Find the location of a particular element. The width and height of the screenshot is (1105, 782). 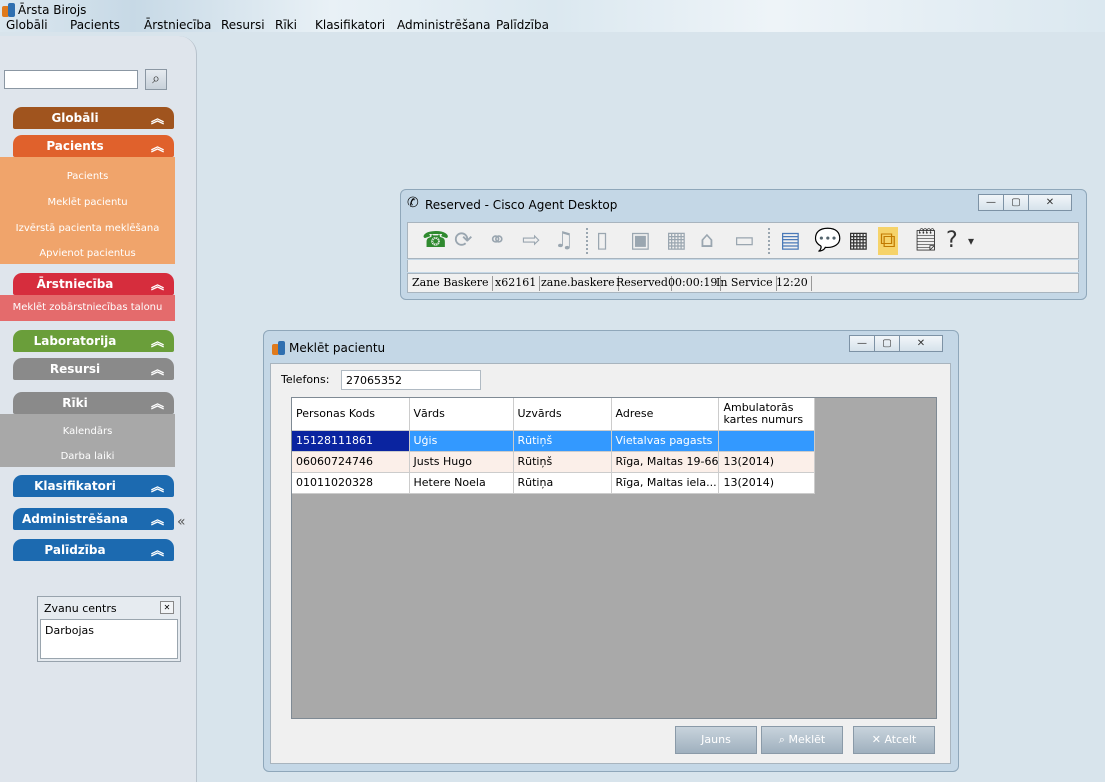

column-header: Vārds is located at coordinates (461, 414).